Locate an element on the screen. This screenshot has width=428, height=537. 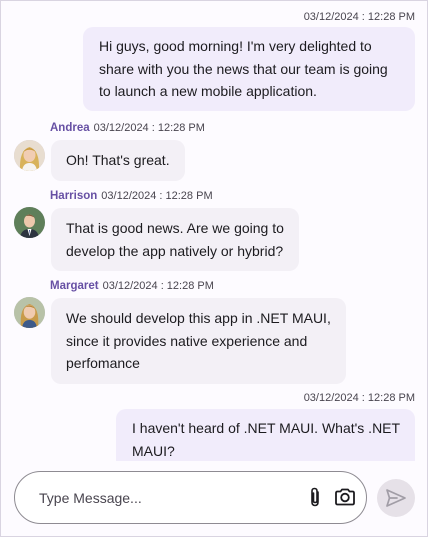
camera-icon is located at coordinates (345, 497).